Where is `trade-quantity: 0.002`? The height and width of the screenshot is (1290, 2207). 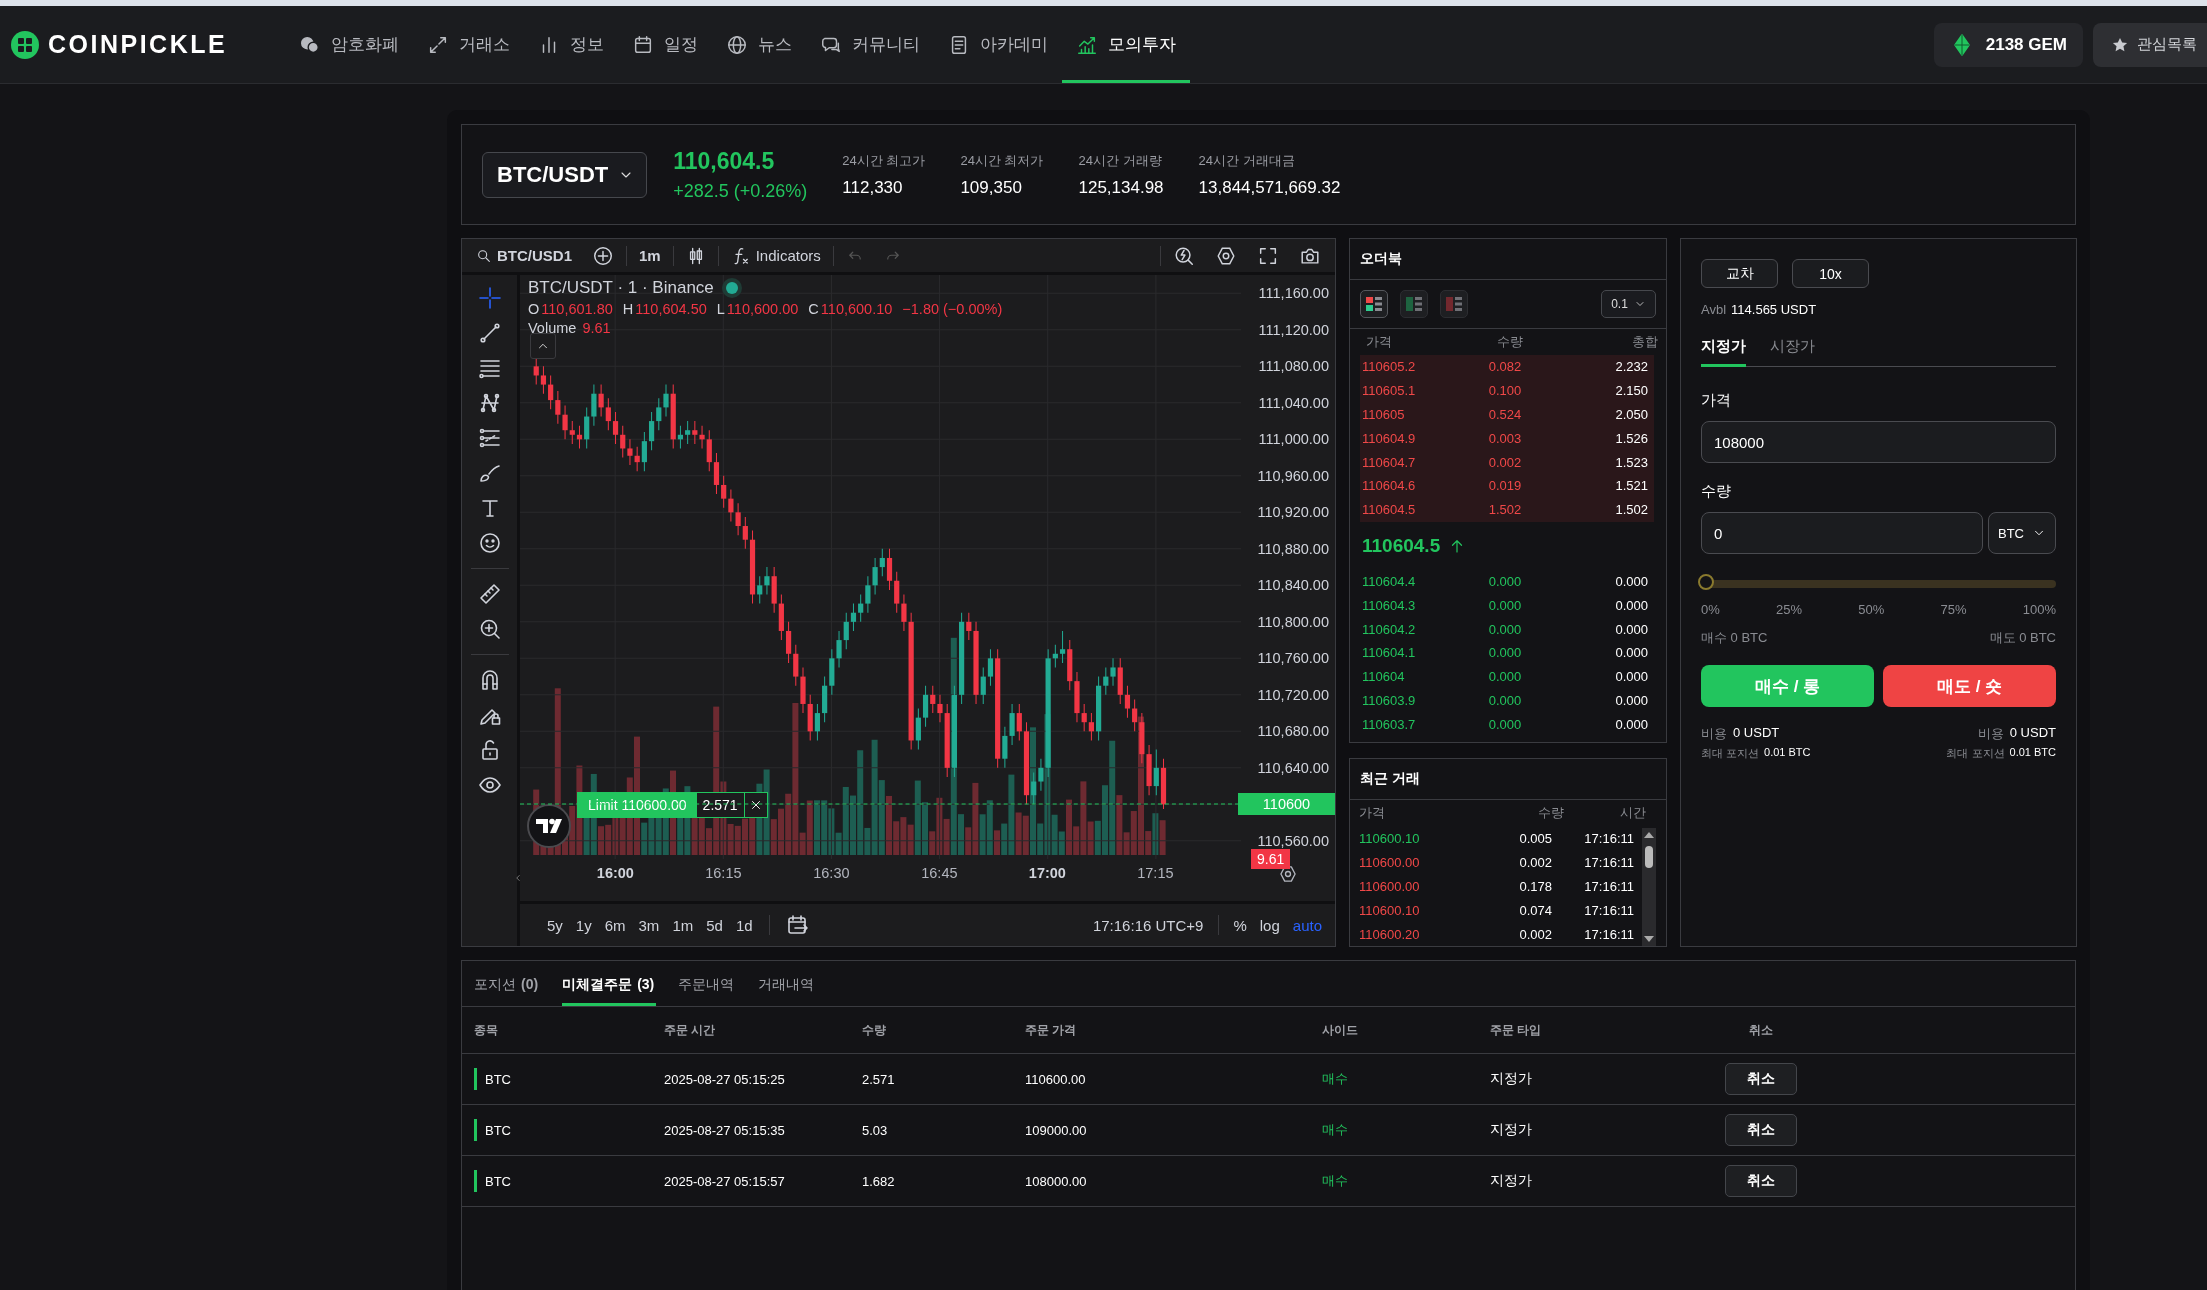
trade-quantity: 0.002 is located at coordinates (1535, 934).